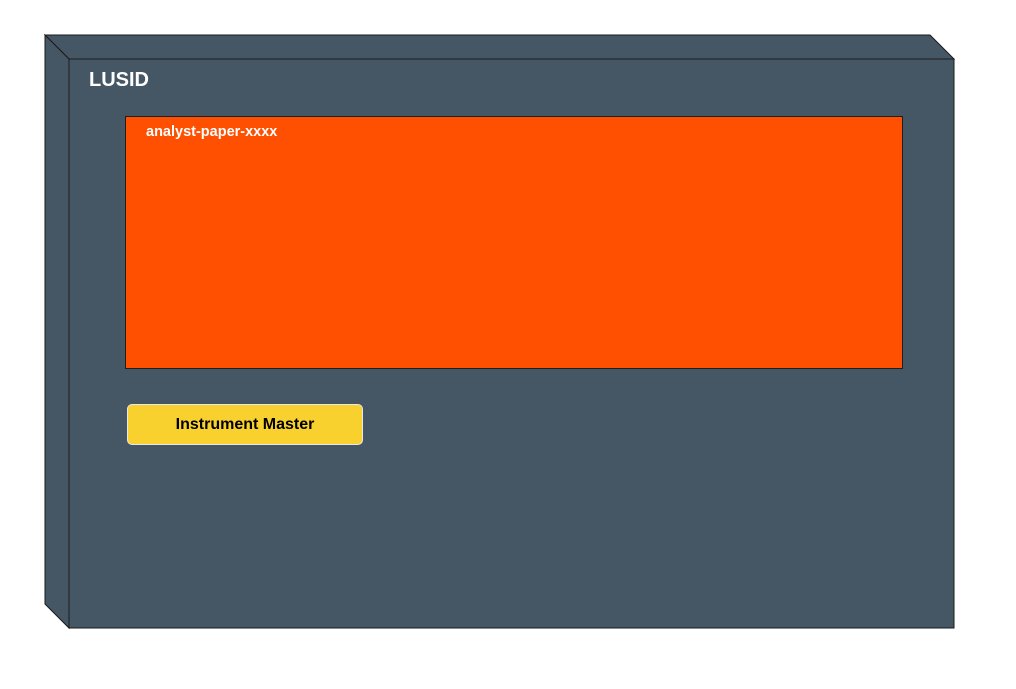 This screenshot has height=689, width=1016. What do you see at coordinates (119, 80) in the screenshot?
I see `lusid-node-title: LUSID` at bounding box center [119, 80].